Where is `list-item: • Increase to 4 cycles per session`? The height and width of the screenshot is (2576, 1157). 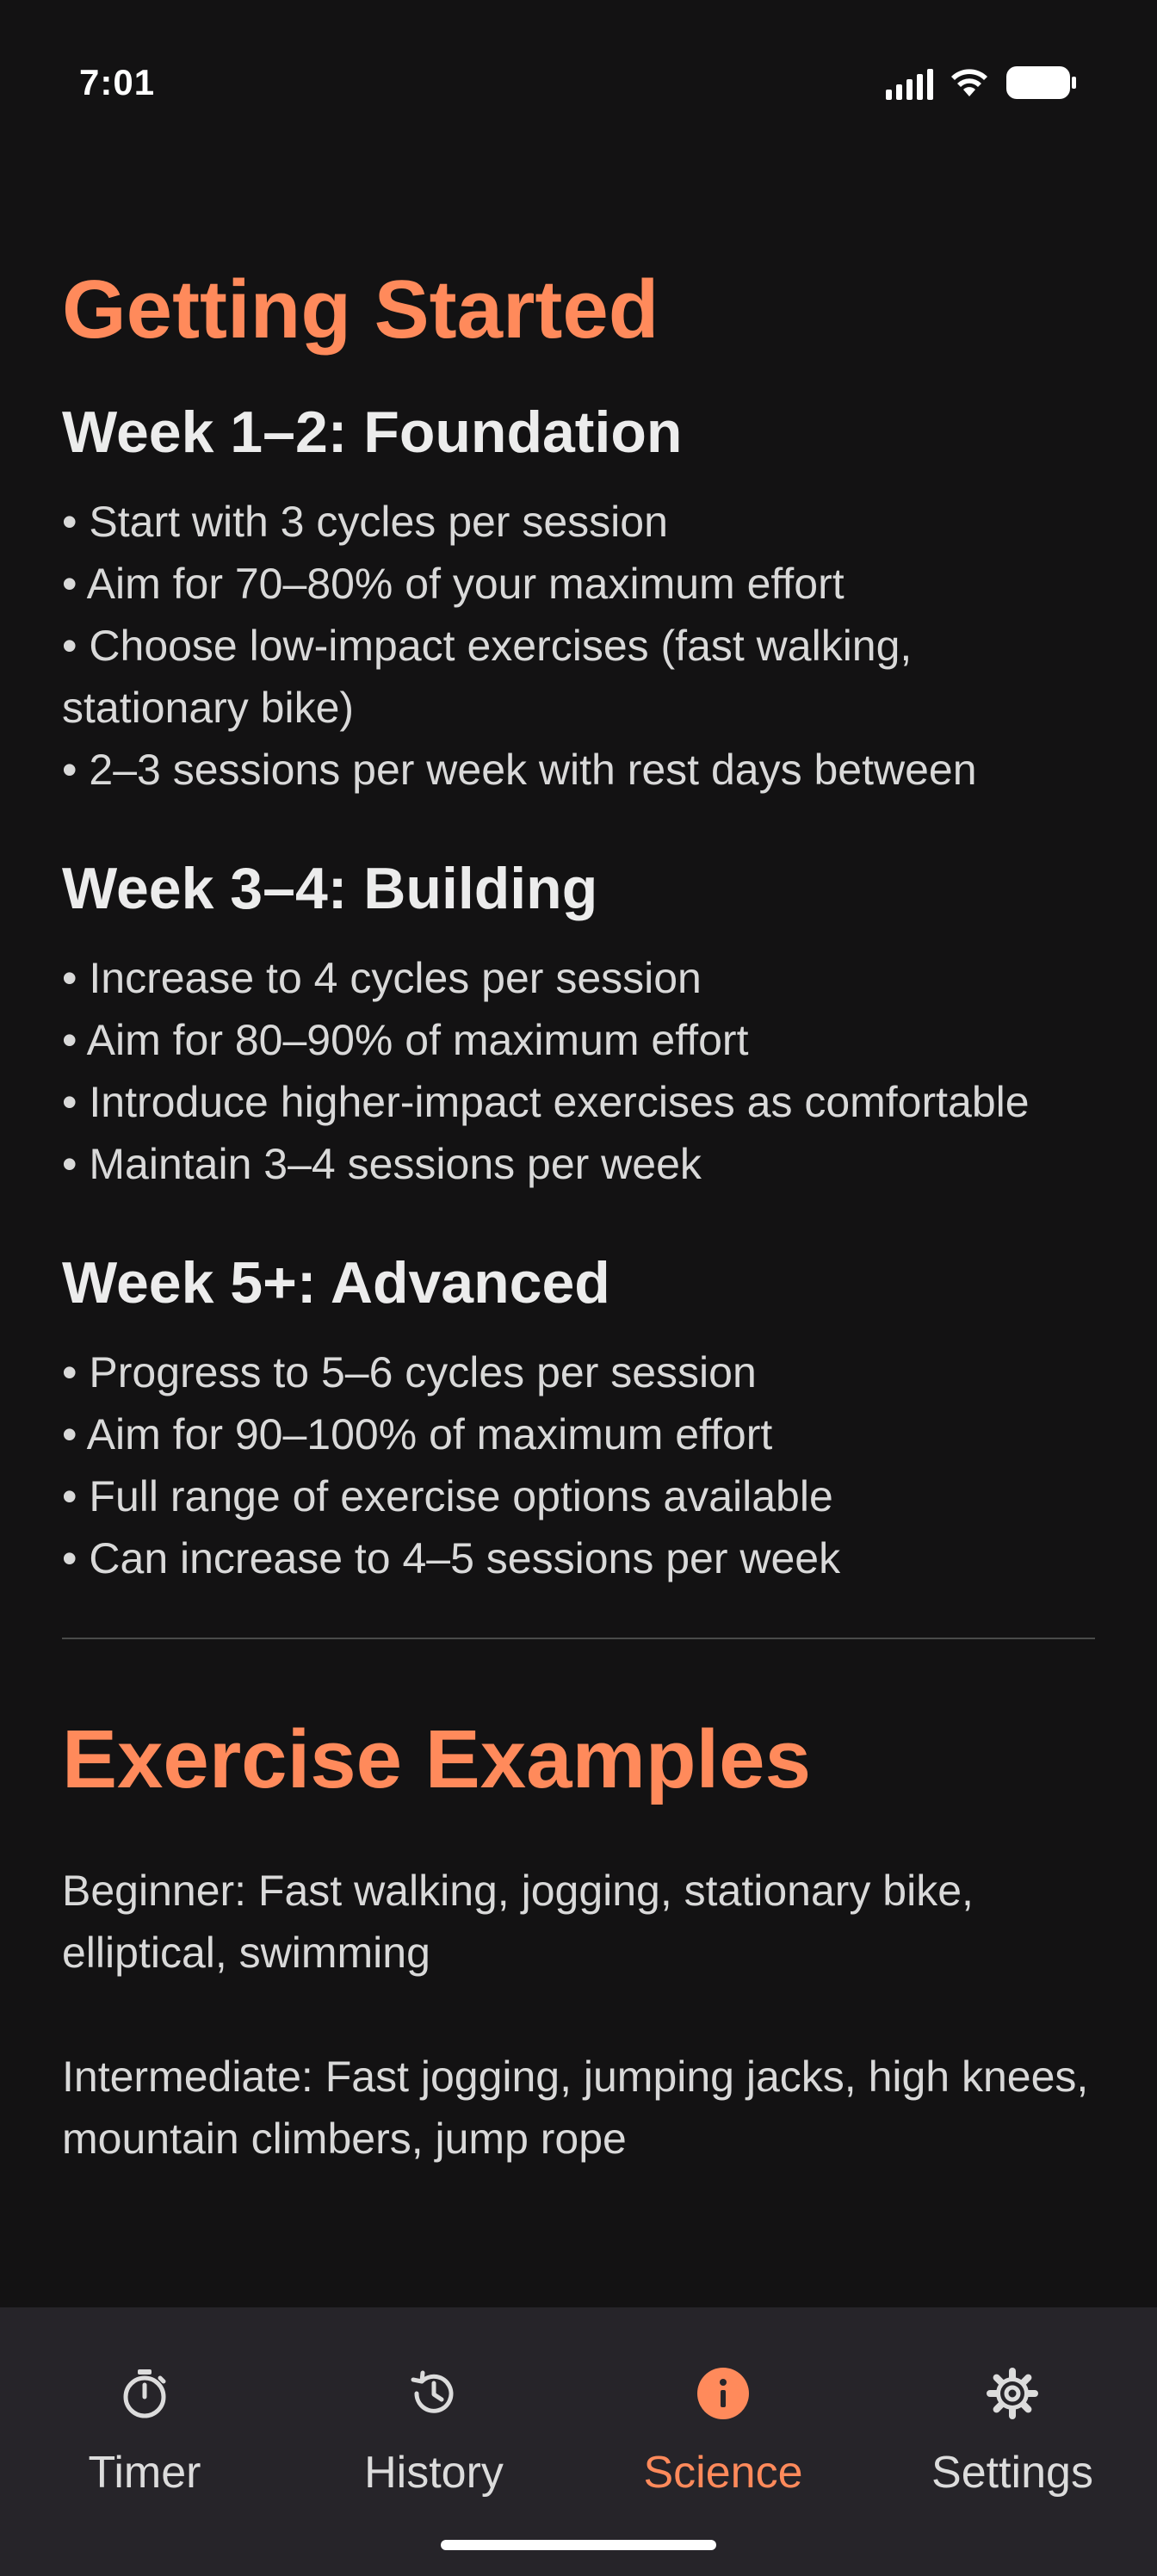
list-item: • Increase to 4 cycles per session is located at coordinates (382, 978).